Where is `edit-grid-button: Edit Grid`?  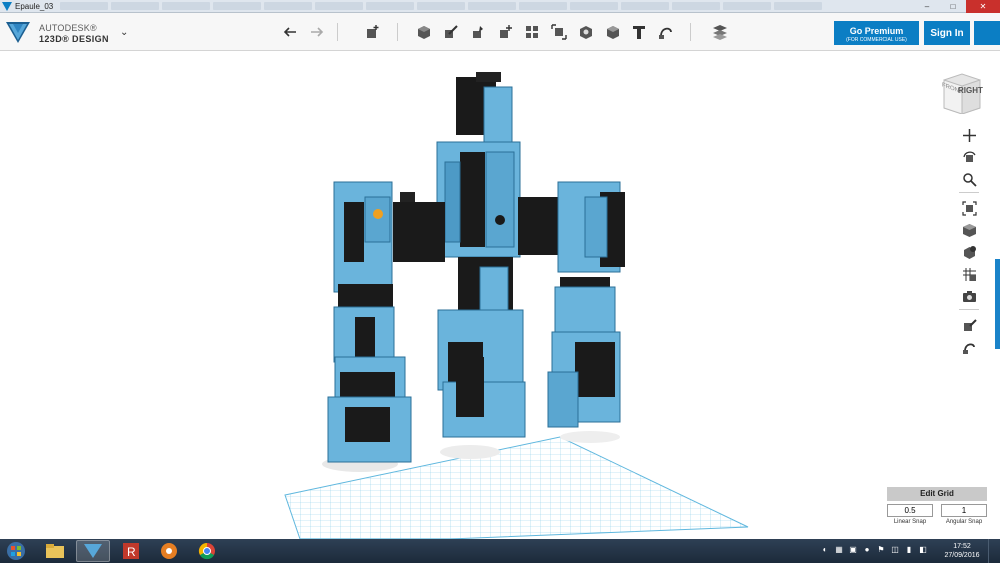
edit-grid-button: Edit Grid is located at coordinates (937, 494).